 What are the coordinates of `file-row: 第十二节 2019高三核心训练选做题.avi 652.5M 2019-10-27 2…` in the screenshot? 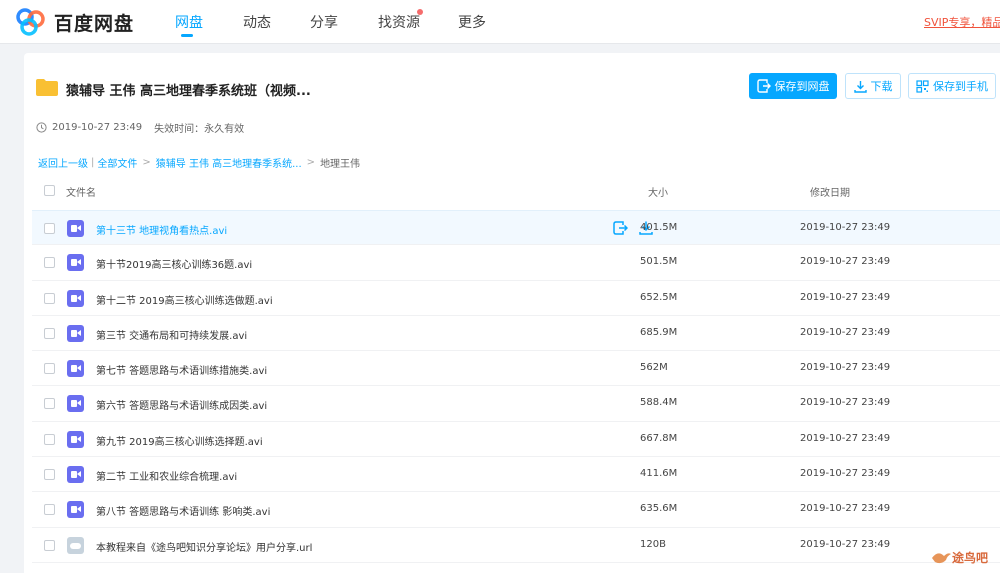 It's located at (516, 298).